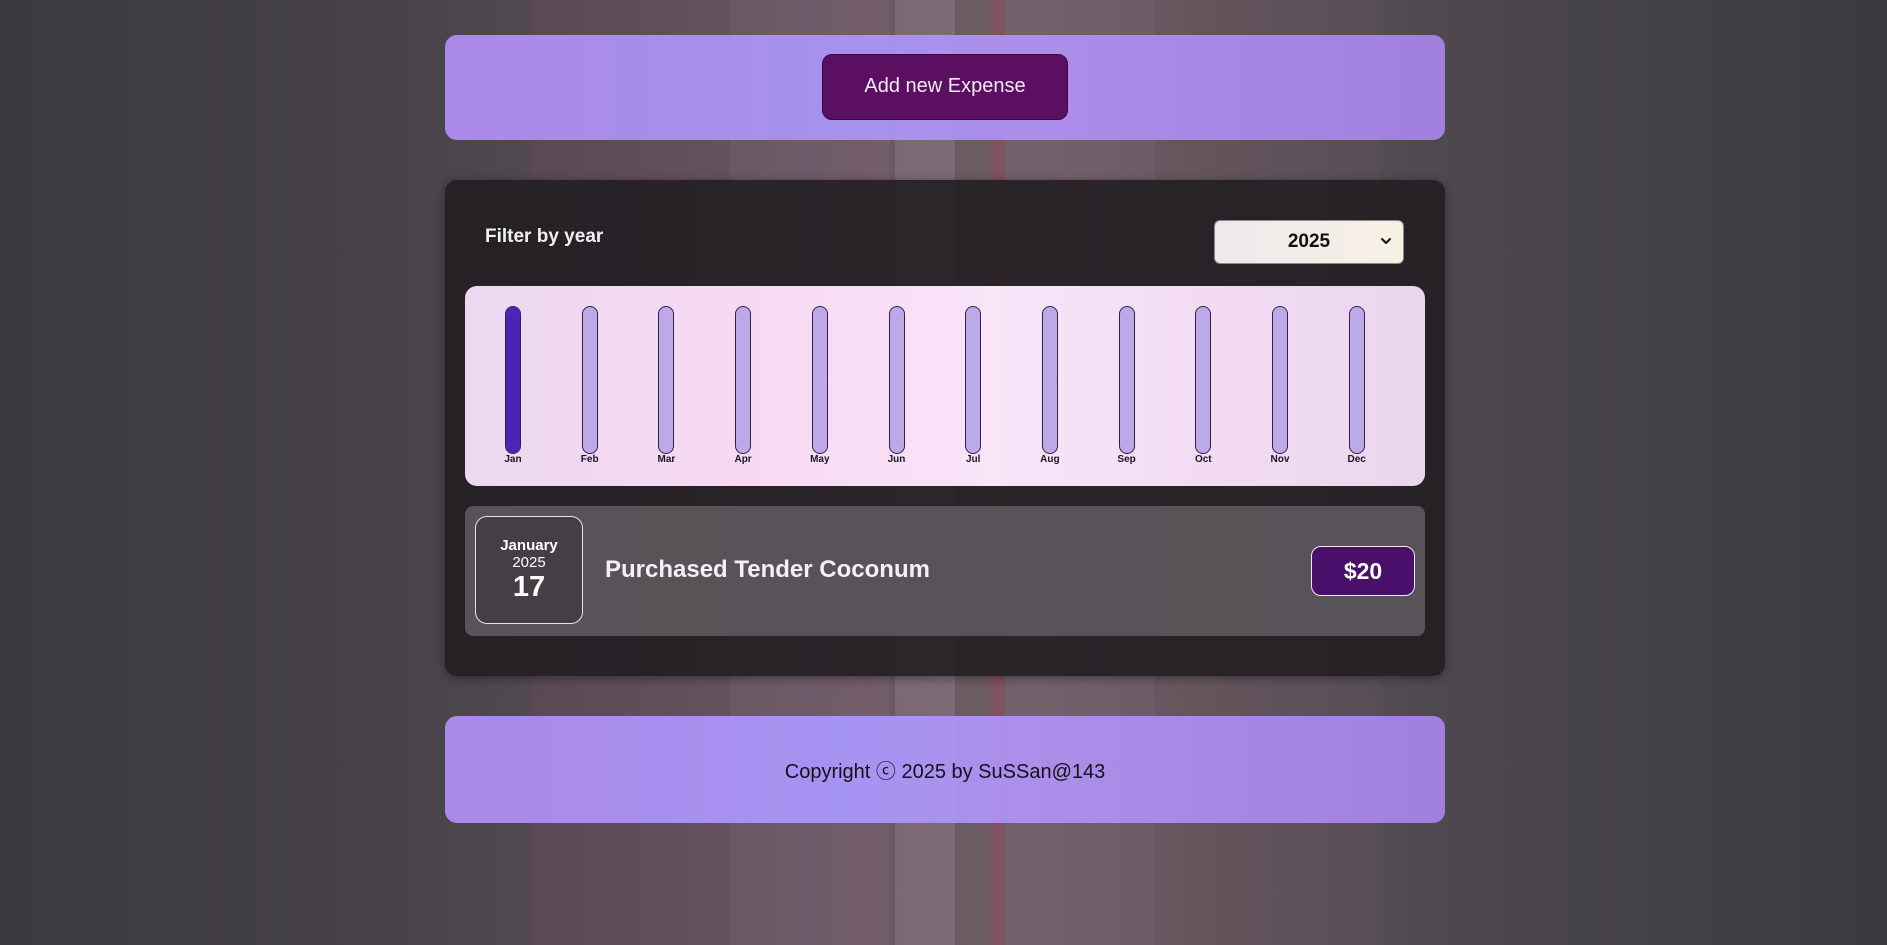 The height and width of the screenshot is (945, 1887). What do you see at coordinates (1363, 571) in the screenshot?
I see `expense-amount: $20` at bounding box center [1363, 571].